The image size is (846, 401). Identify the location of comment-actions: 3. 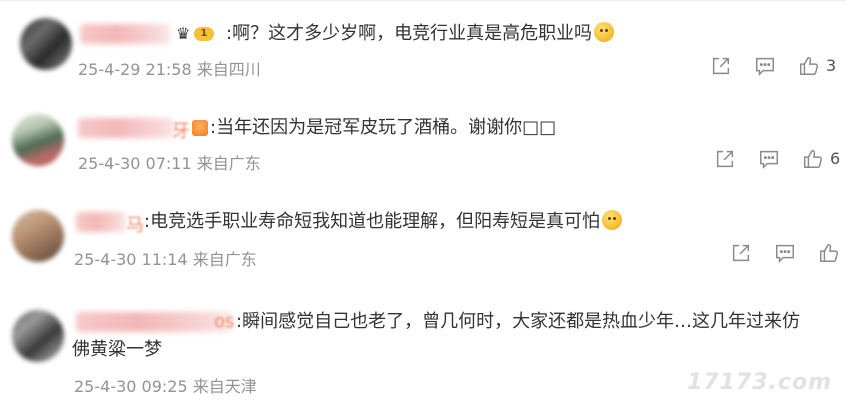
(775, 67).